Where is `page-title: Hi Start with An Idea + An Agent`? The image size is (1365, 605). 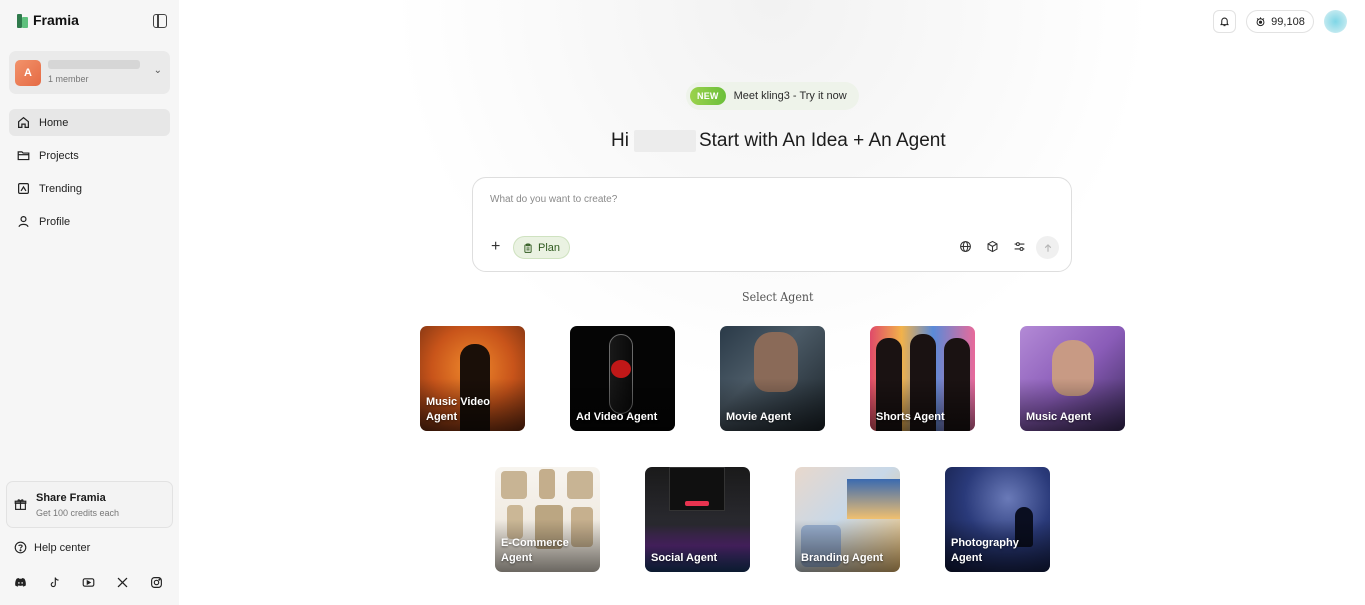
page-title: Hi Start with An Idea + An Agent is located at coordinates (778, 141).